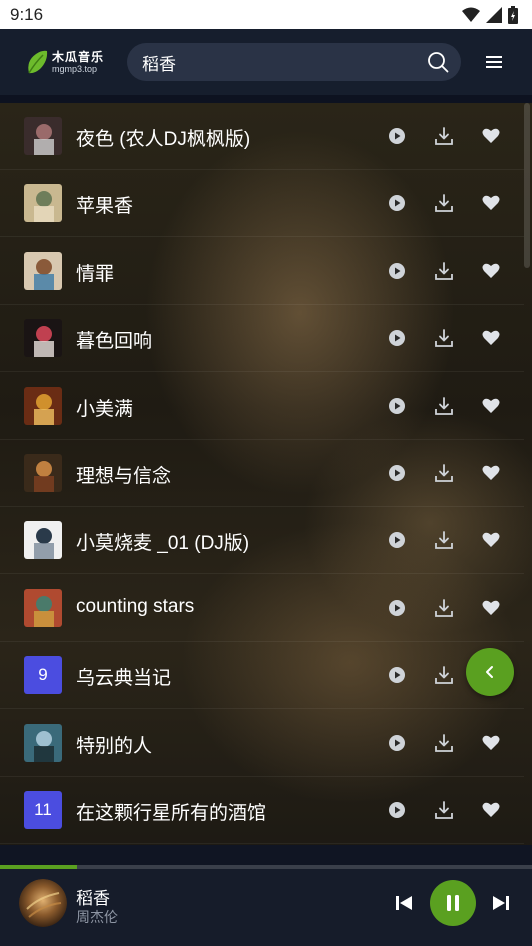 The height and width of the screenshot is (946, 532). I want to click on search-icon, so click(438, 62).